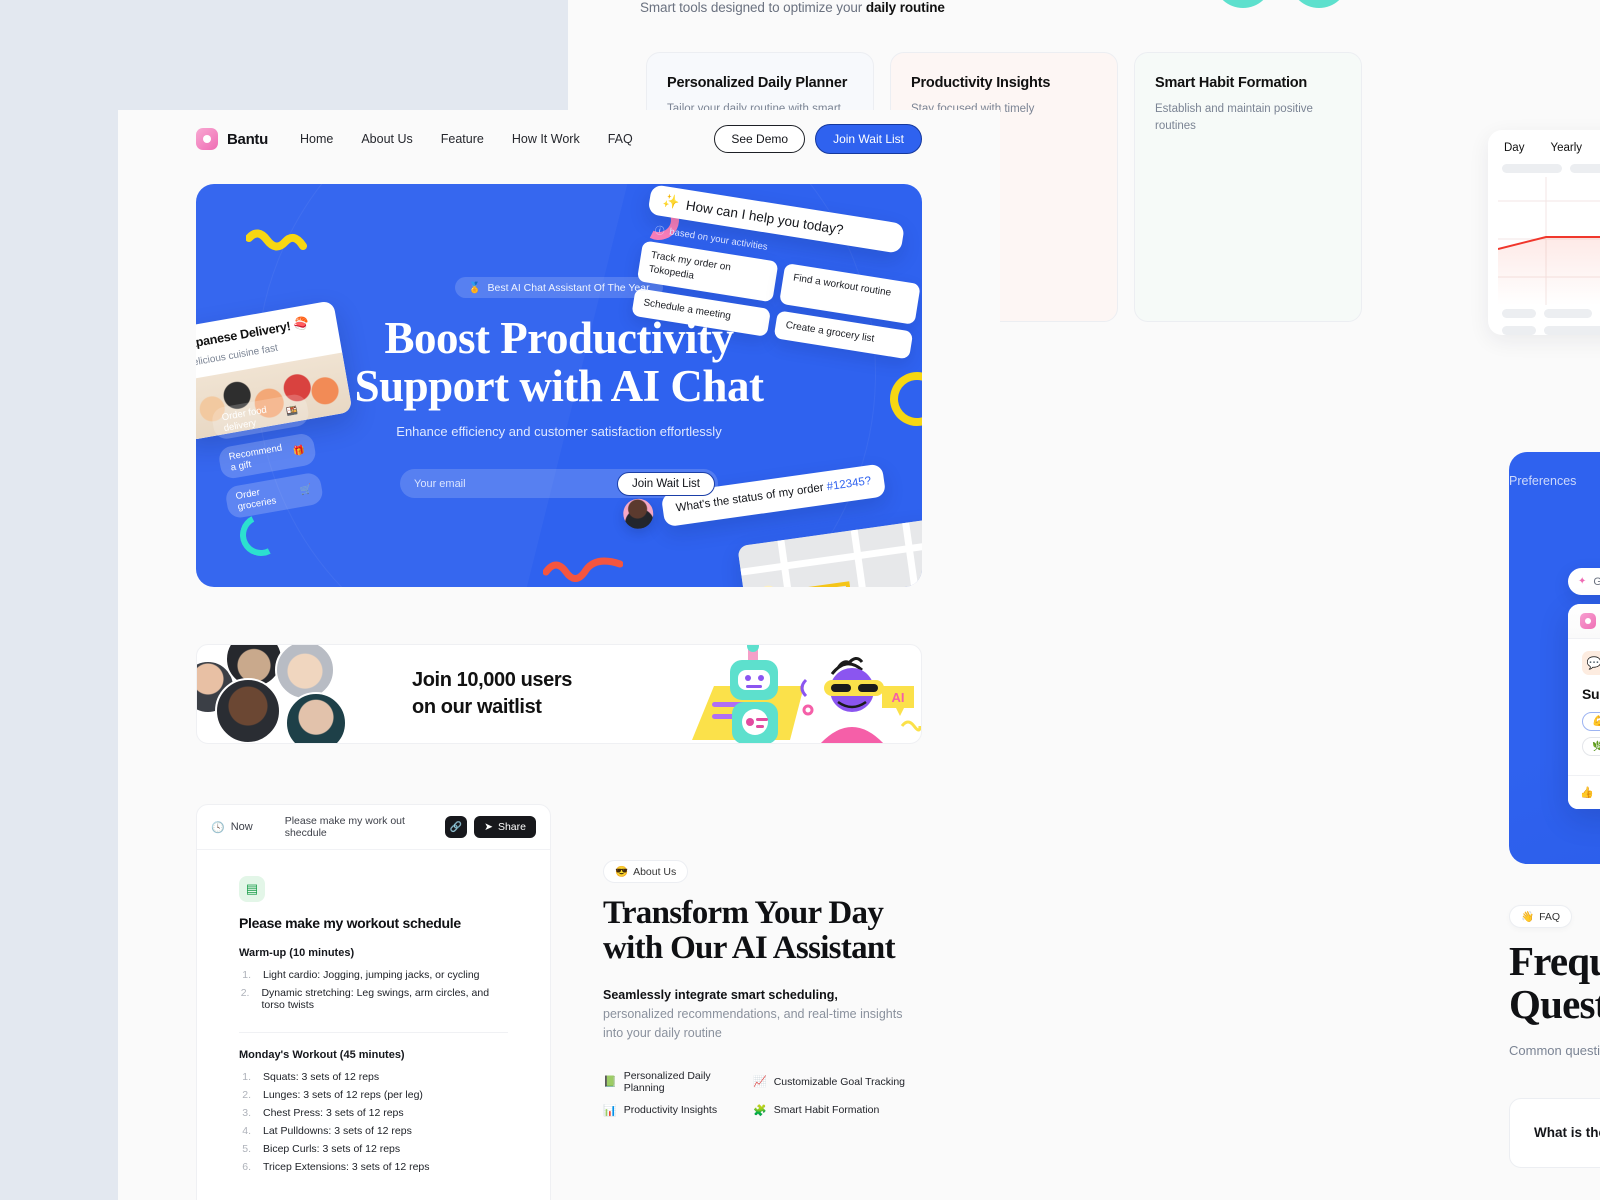  What do you see at coordinates (386, 139) in the screenshot?
I see `nav-link-about-us: About Us` at bounding box center [386, 139].